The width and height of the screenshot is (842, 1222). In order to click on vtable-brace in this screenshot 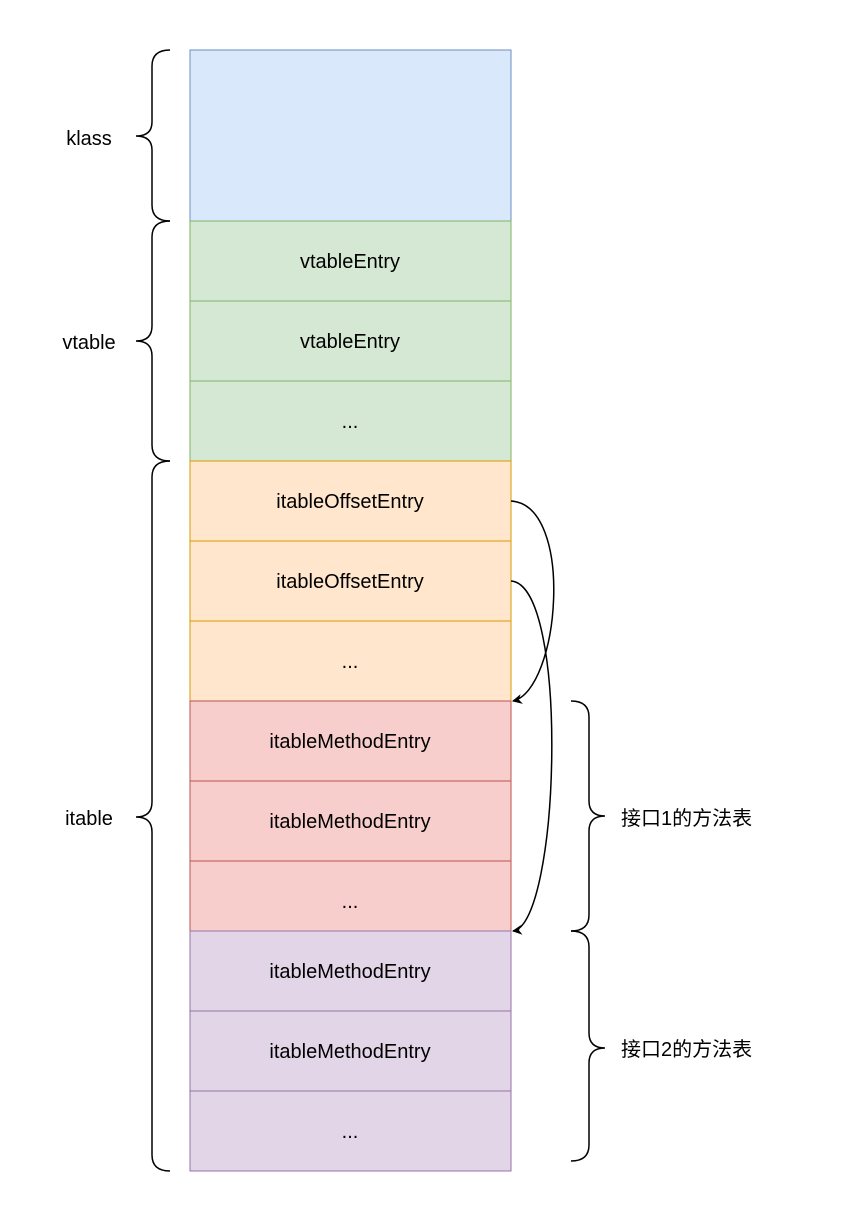, I will do `click(153, 341)`.